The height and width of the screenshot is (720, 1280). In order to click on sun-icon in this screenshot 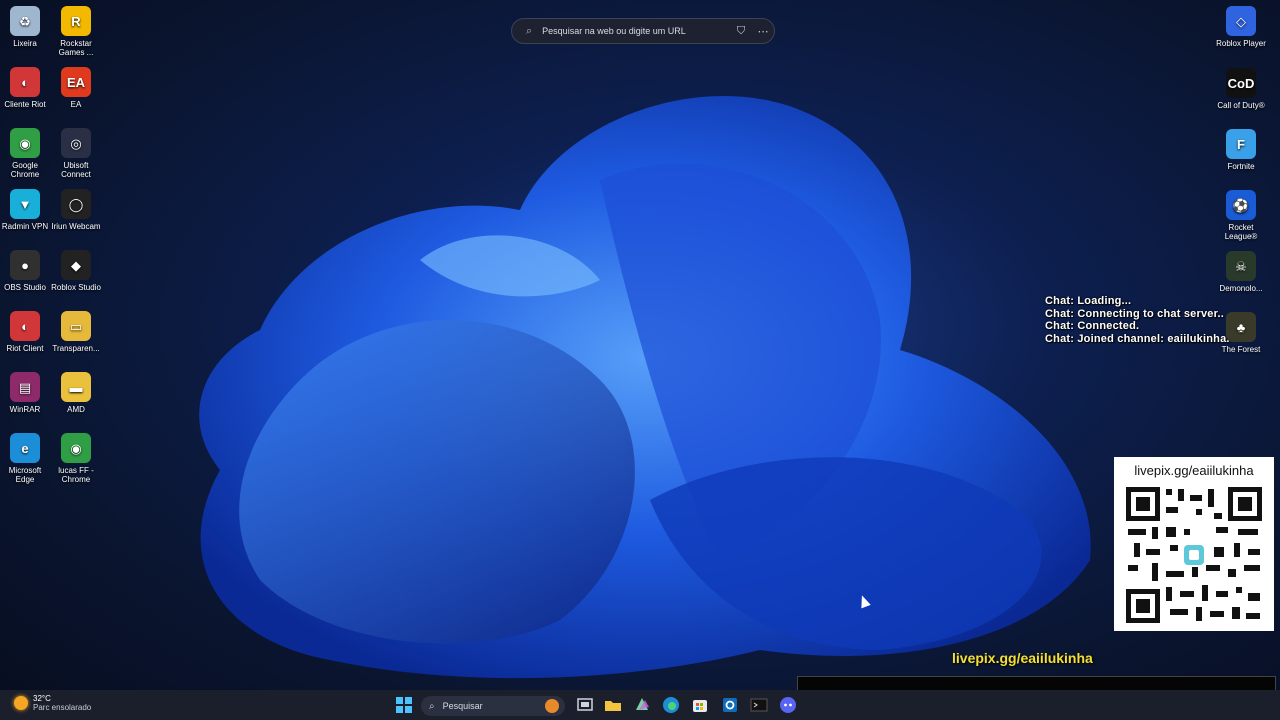, I will do `click(21, 703)`.